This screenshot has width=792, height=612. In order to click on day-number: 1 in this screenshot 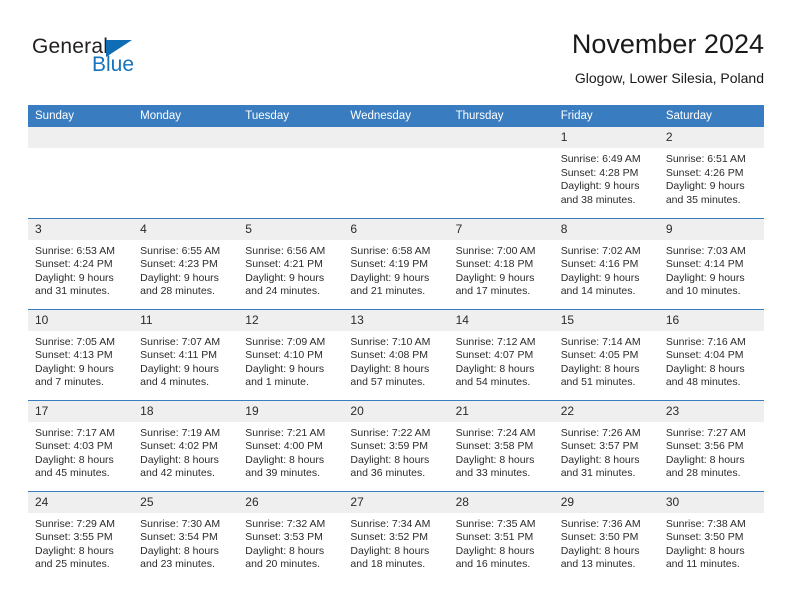, I will do `click(606, 137)`.